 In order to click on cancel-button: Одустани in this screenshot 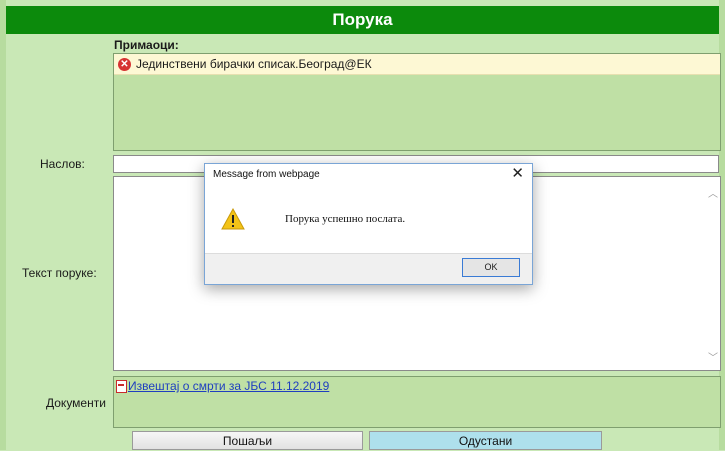, I will do `click(485, 440)`.